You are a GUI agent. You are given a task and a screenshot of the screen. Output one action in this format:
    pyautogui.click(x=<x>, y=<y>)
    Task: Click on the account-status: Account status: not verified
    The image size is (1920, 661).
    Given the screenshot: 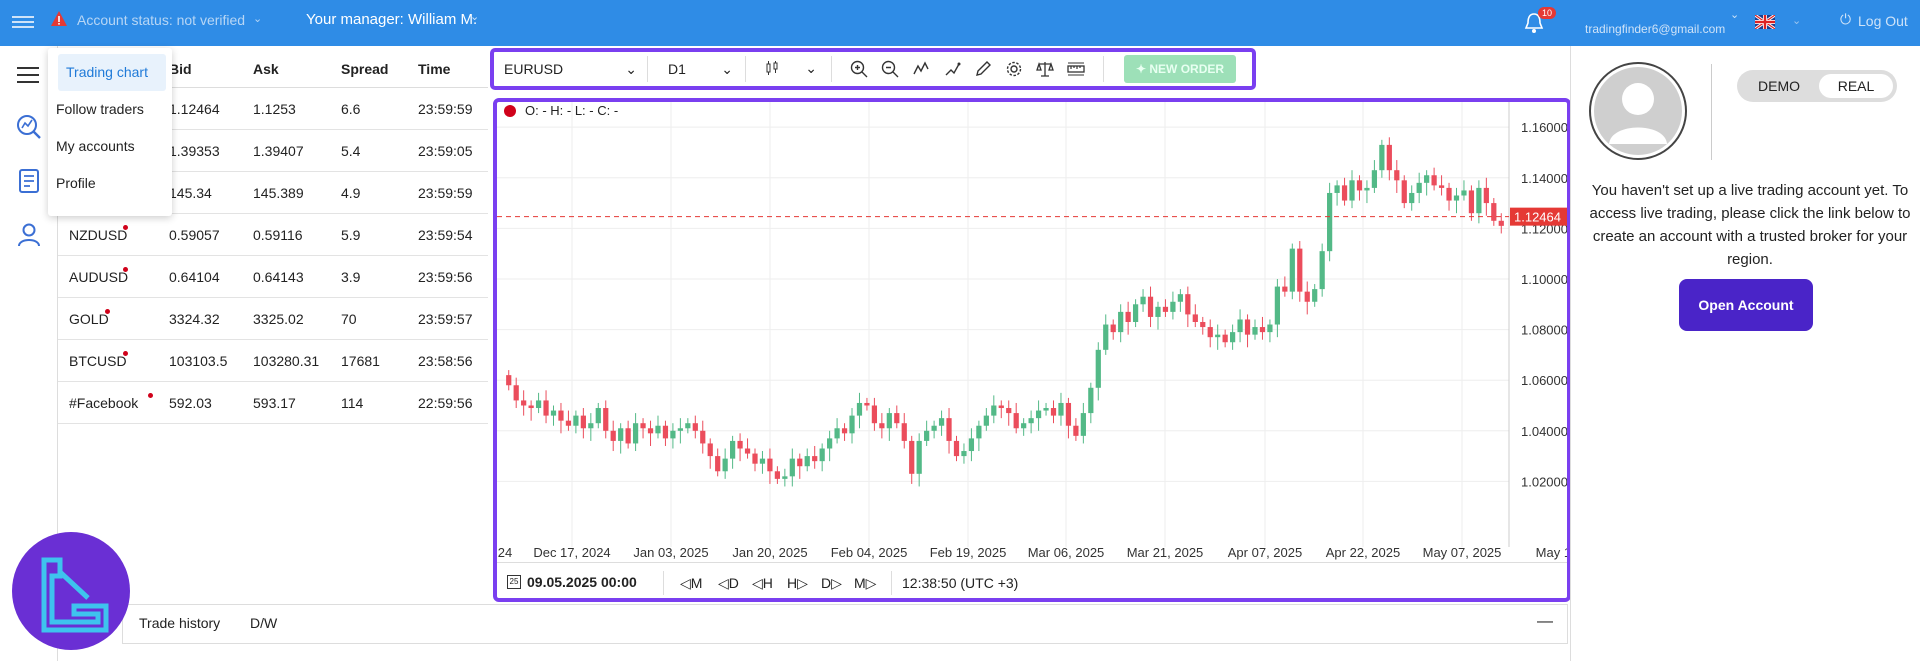 What is the action you would take?
    pyautogui.click(x=161, y=20)
    